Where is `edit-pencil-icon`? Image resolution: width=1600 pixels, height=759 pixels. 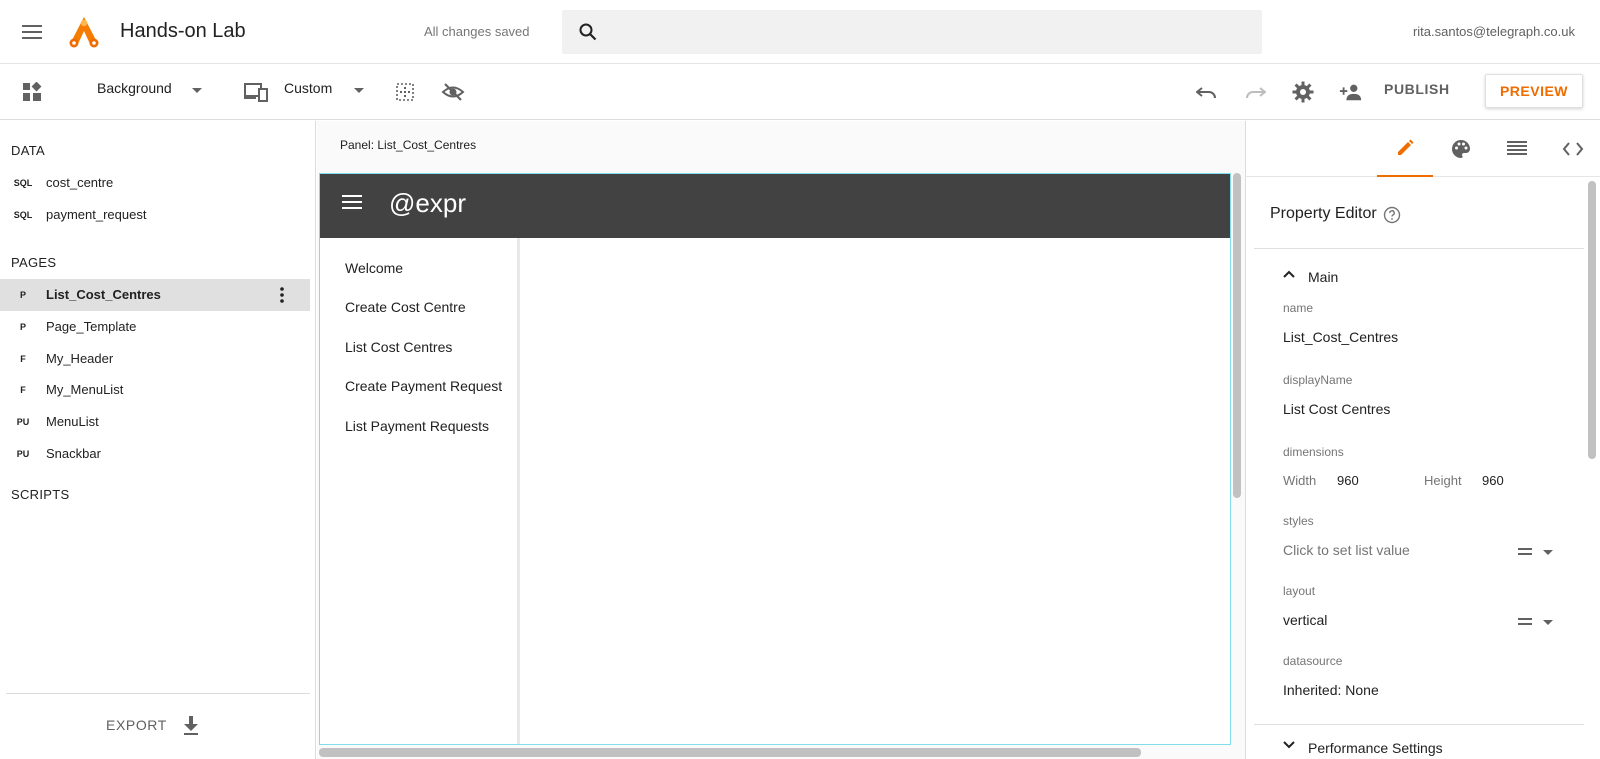
edit-pencil-icon is located at coordinates (1406, 147).